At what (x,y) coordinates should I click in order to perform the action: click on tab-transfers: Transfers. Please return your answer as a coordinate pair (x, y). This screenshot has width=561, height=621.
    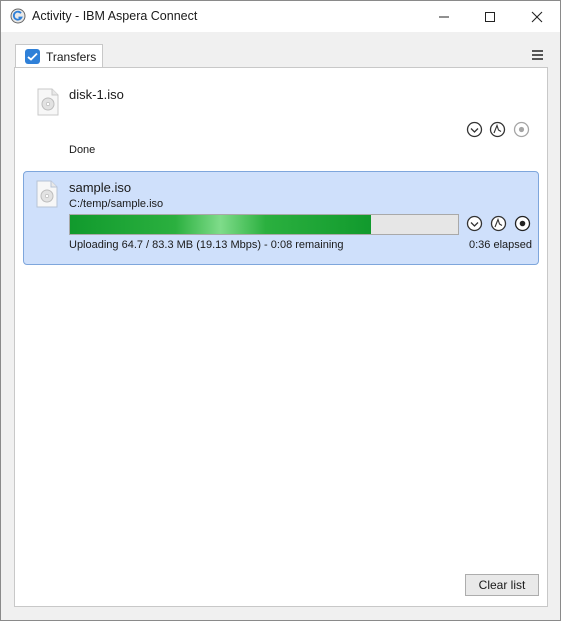
    Looking at the image, I should click on (59, 56).